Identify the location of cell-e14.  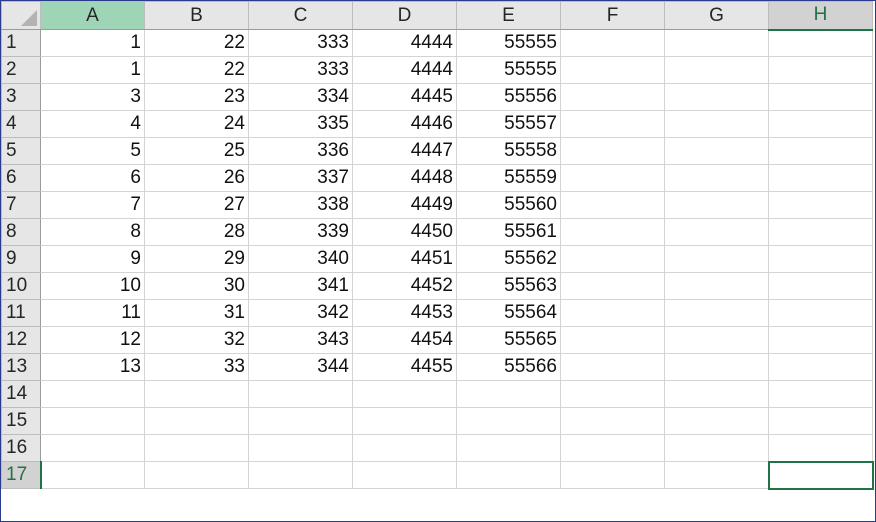
(508, 394).